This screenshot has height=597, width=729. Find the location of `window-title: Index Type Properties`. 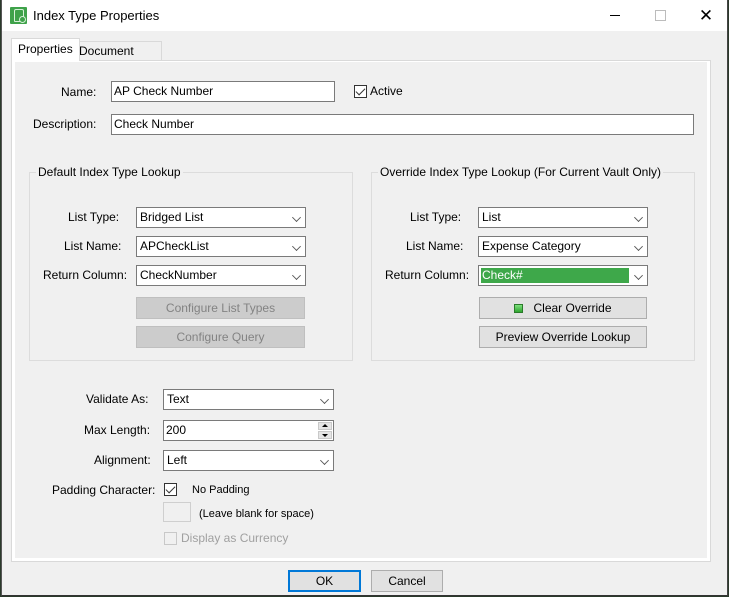

window-title: Index Type Properties is located at coordinates (96, 15).